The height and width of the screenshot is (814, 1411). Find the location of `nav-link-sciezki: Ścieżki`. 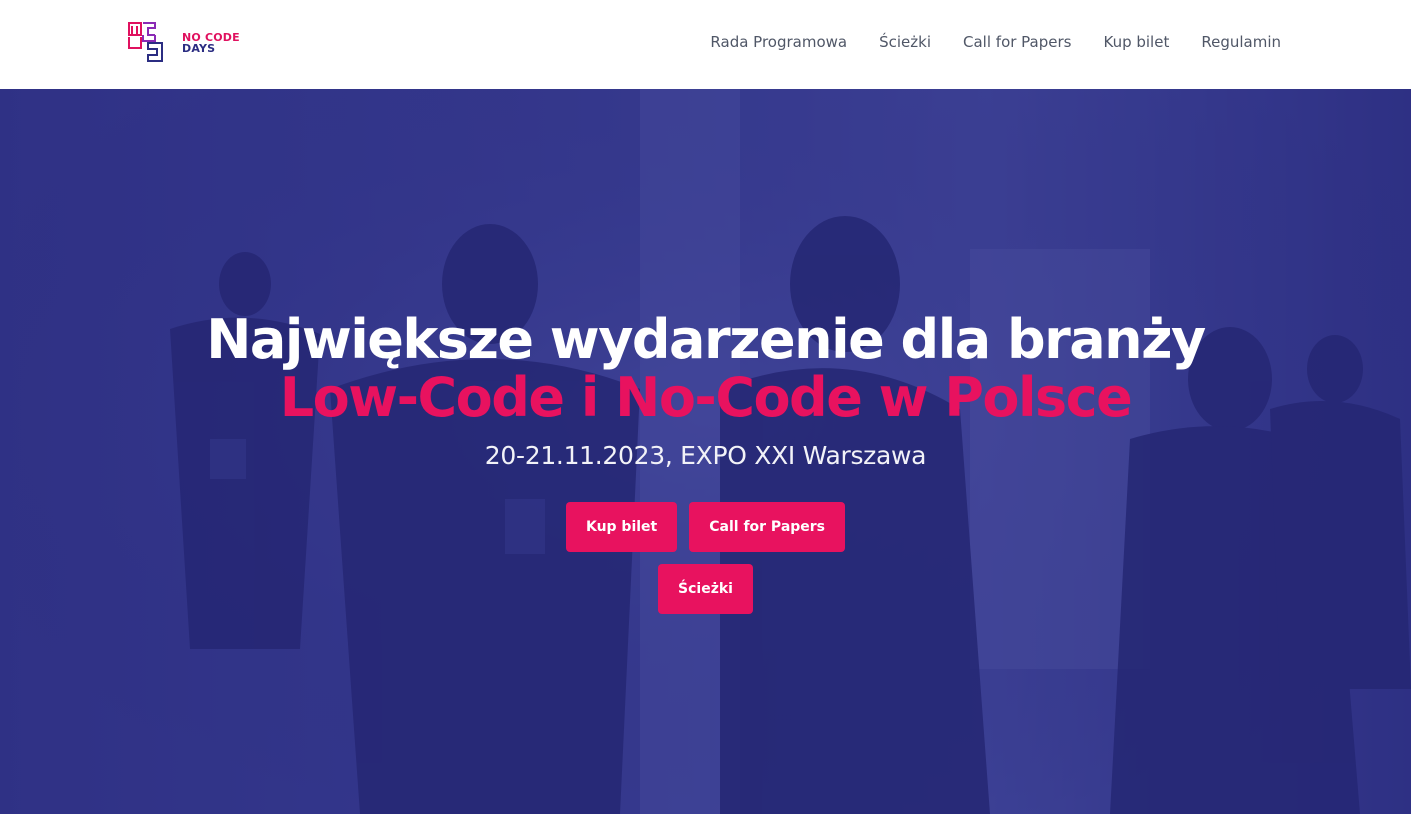

nav-link-sciezki: Ścieżki is located at coordinates (905, 42).